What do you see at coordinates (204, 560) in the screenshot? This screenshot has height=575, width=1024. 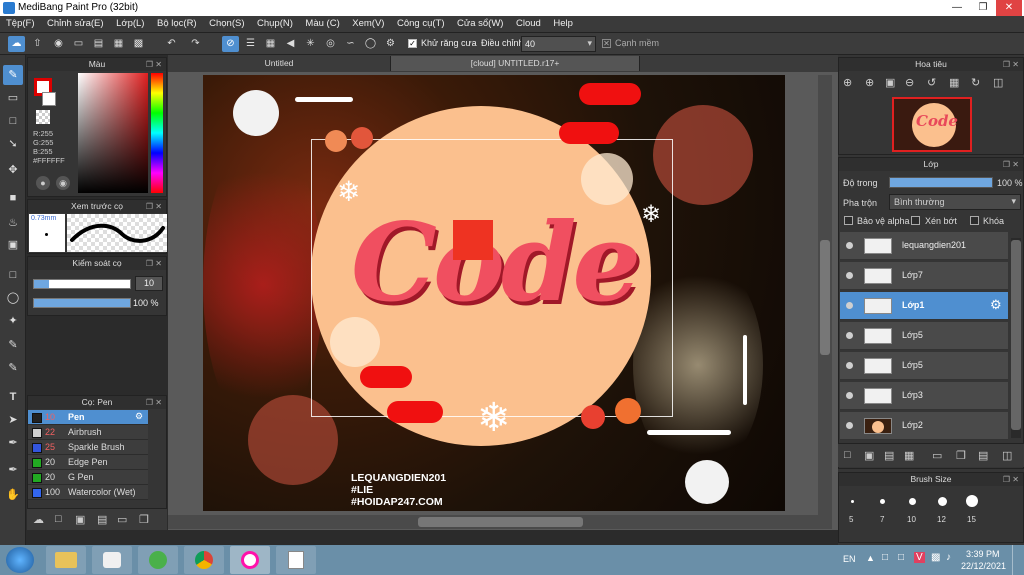 I see `chrome-icon` at bounding box center [204, 560].